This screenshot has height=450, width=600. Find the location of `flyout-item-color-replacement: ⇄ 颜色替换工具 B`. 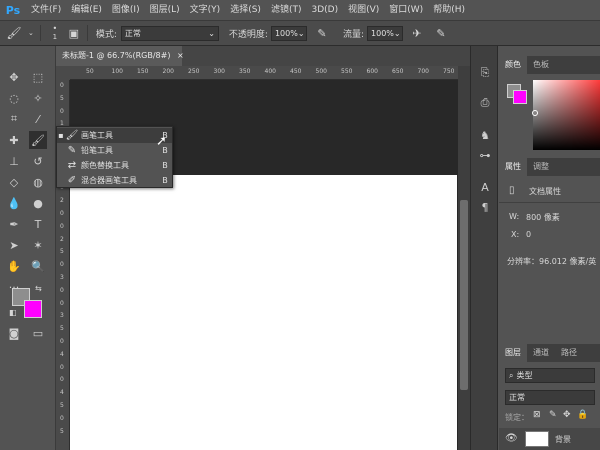

flyout-item-color-replacement: ⇄ 颜色替换工具 B is located at coordinates (114, 165).